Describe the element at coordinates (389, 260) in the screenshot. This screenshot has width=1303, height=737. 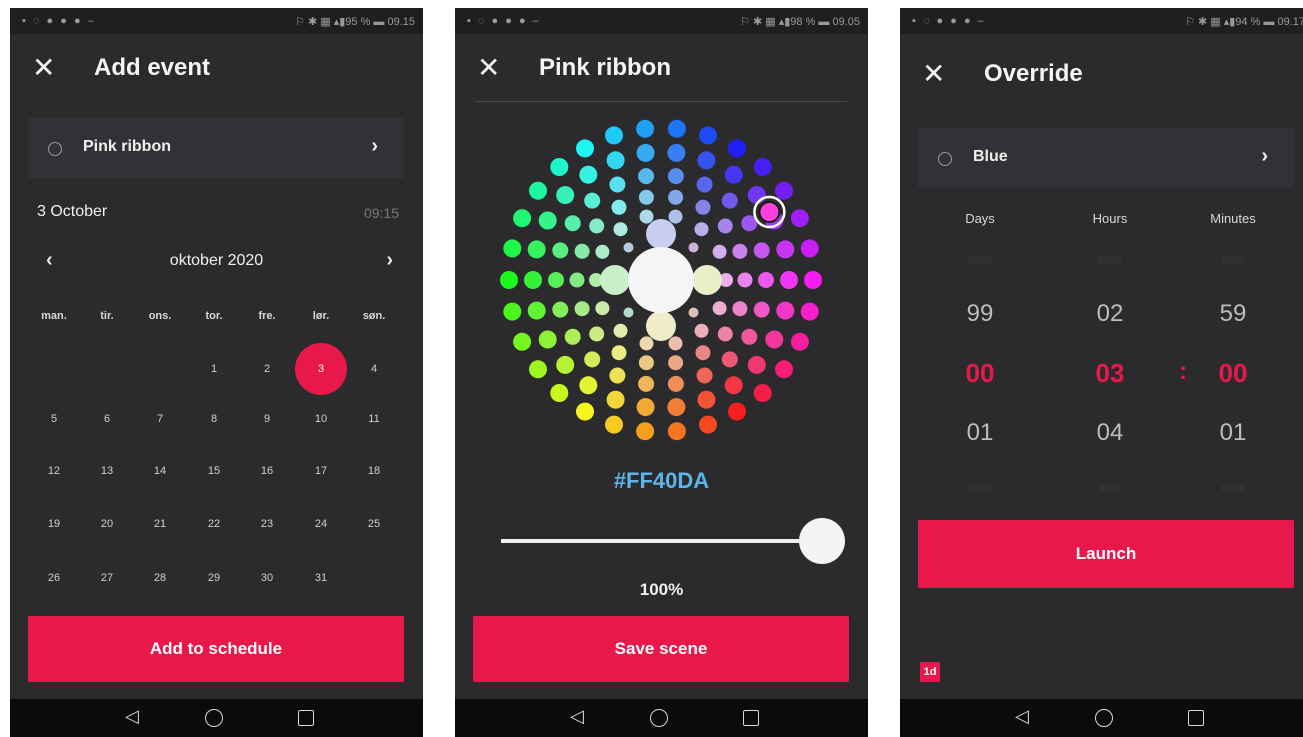
I see `next-month-icon: ›` at that location.